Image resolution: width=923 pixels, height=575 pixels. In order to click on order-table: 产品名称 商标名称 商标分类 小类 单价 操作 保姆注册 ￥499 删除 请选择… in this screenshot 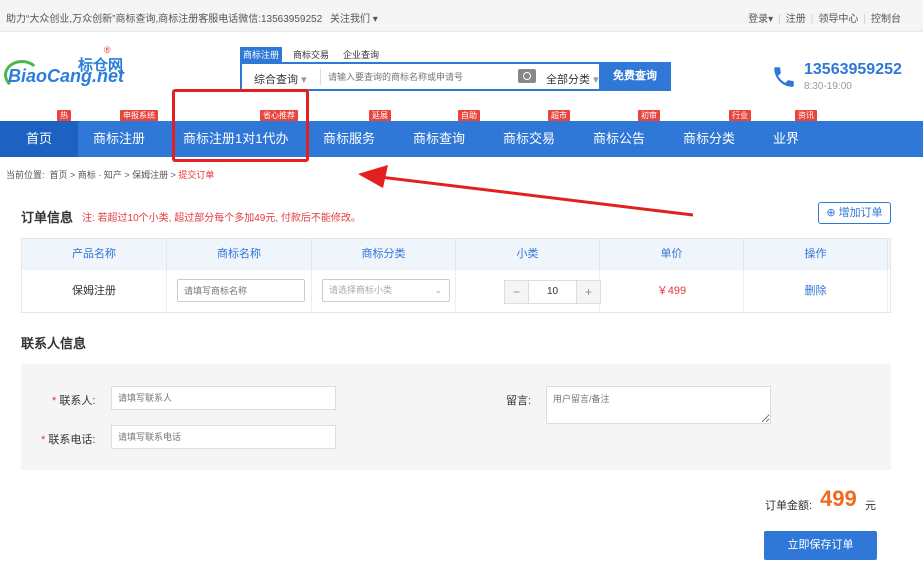, I will do `click(456, 275)`.